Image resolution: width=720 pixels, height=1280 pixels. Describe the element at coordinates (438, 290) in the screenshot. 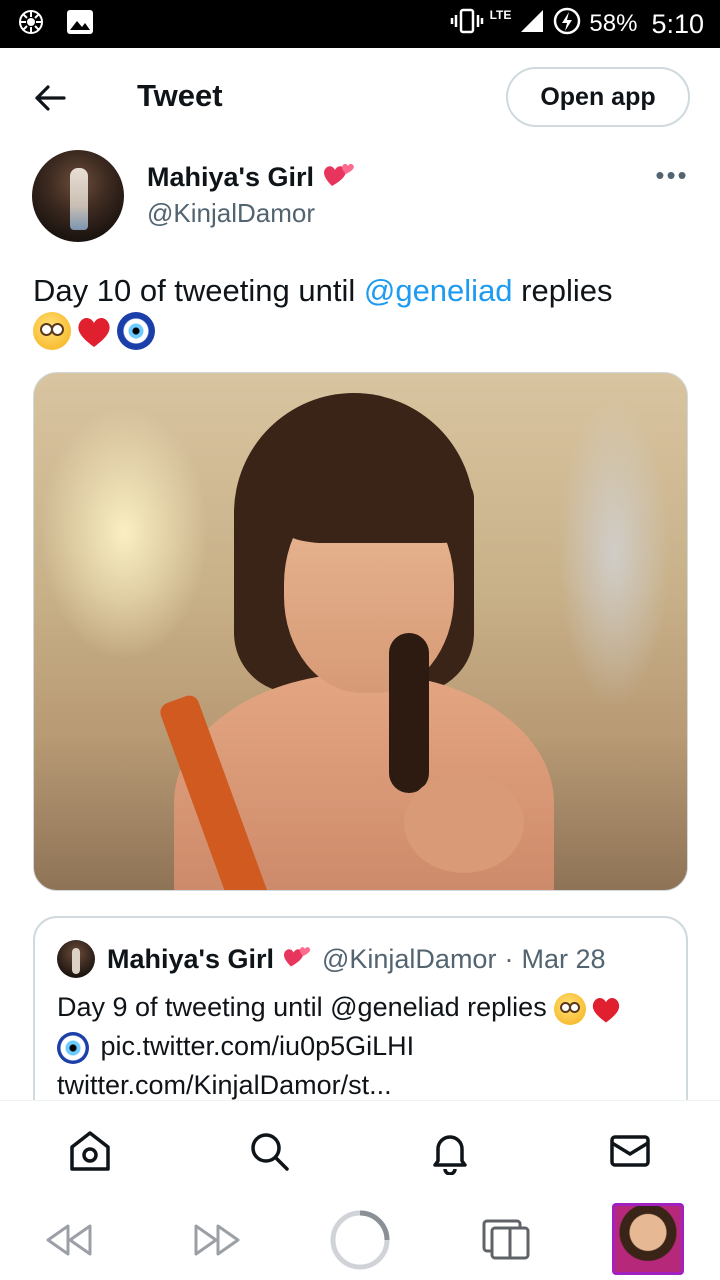

I see `mention-link: @geneliad` at that location.